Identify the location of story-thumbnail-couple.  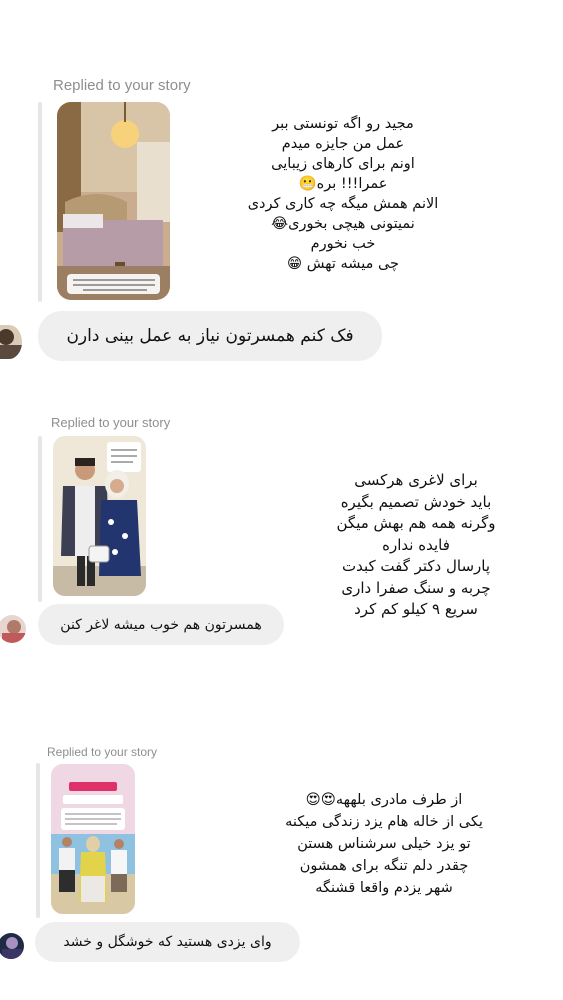
(99, 516).